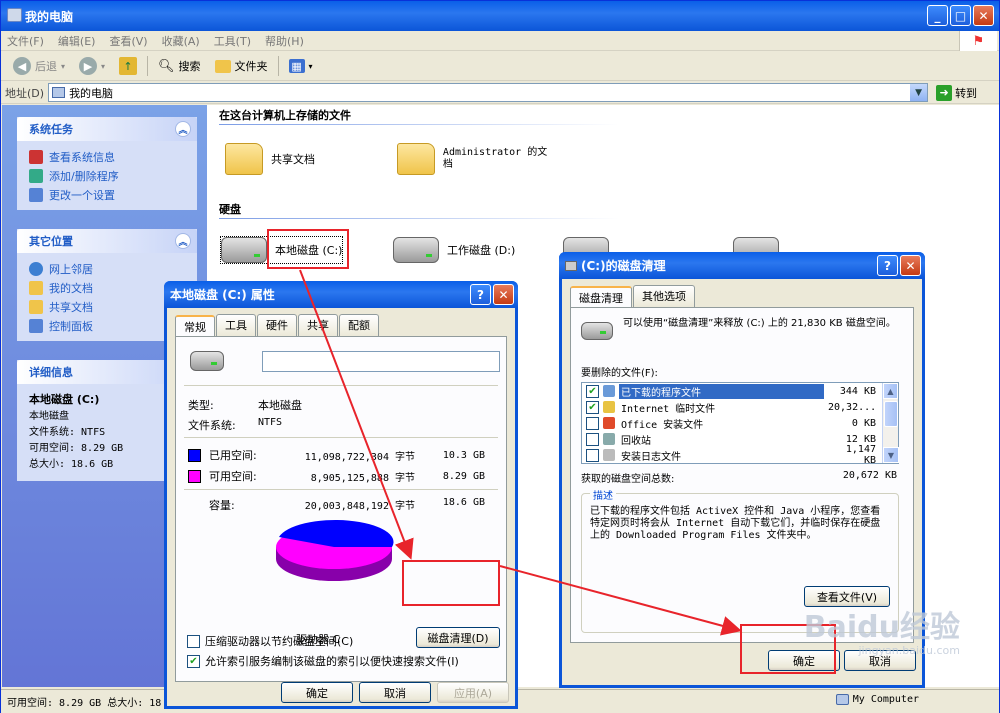 The width and height of the screenshot is (1000, 713). What do you see at coordinates (359, 457) in the screenshot?
I see `used-space-bytes: 11,098,722,304 字节` at bounding box center [359, 457].